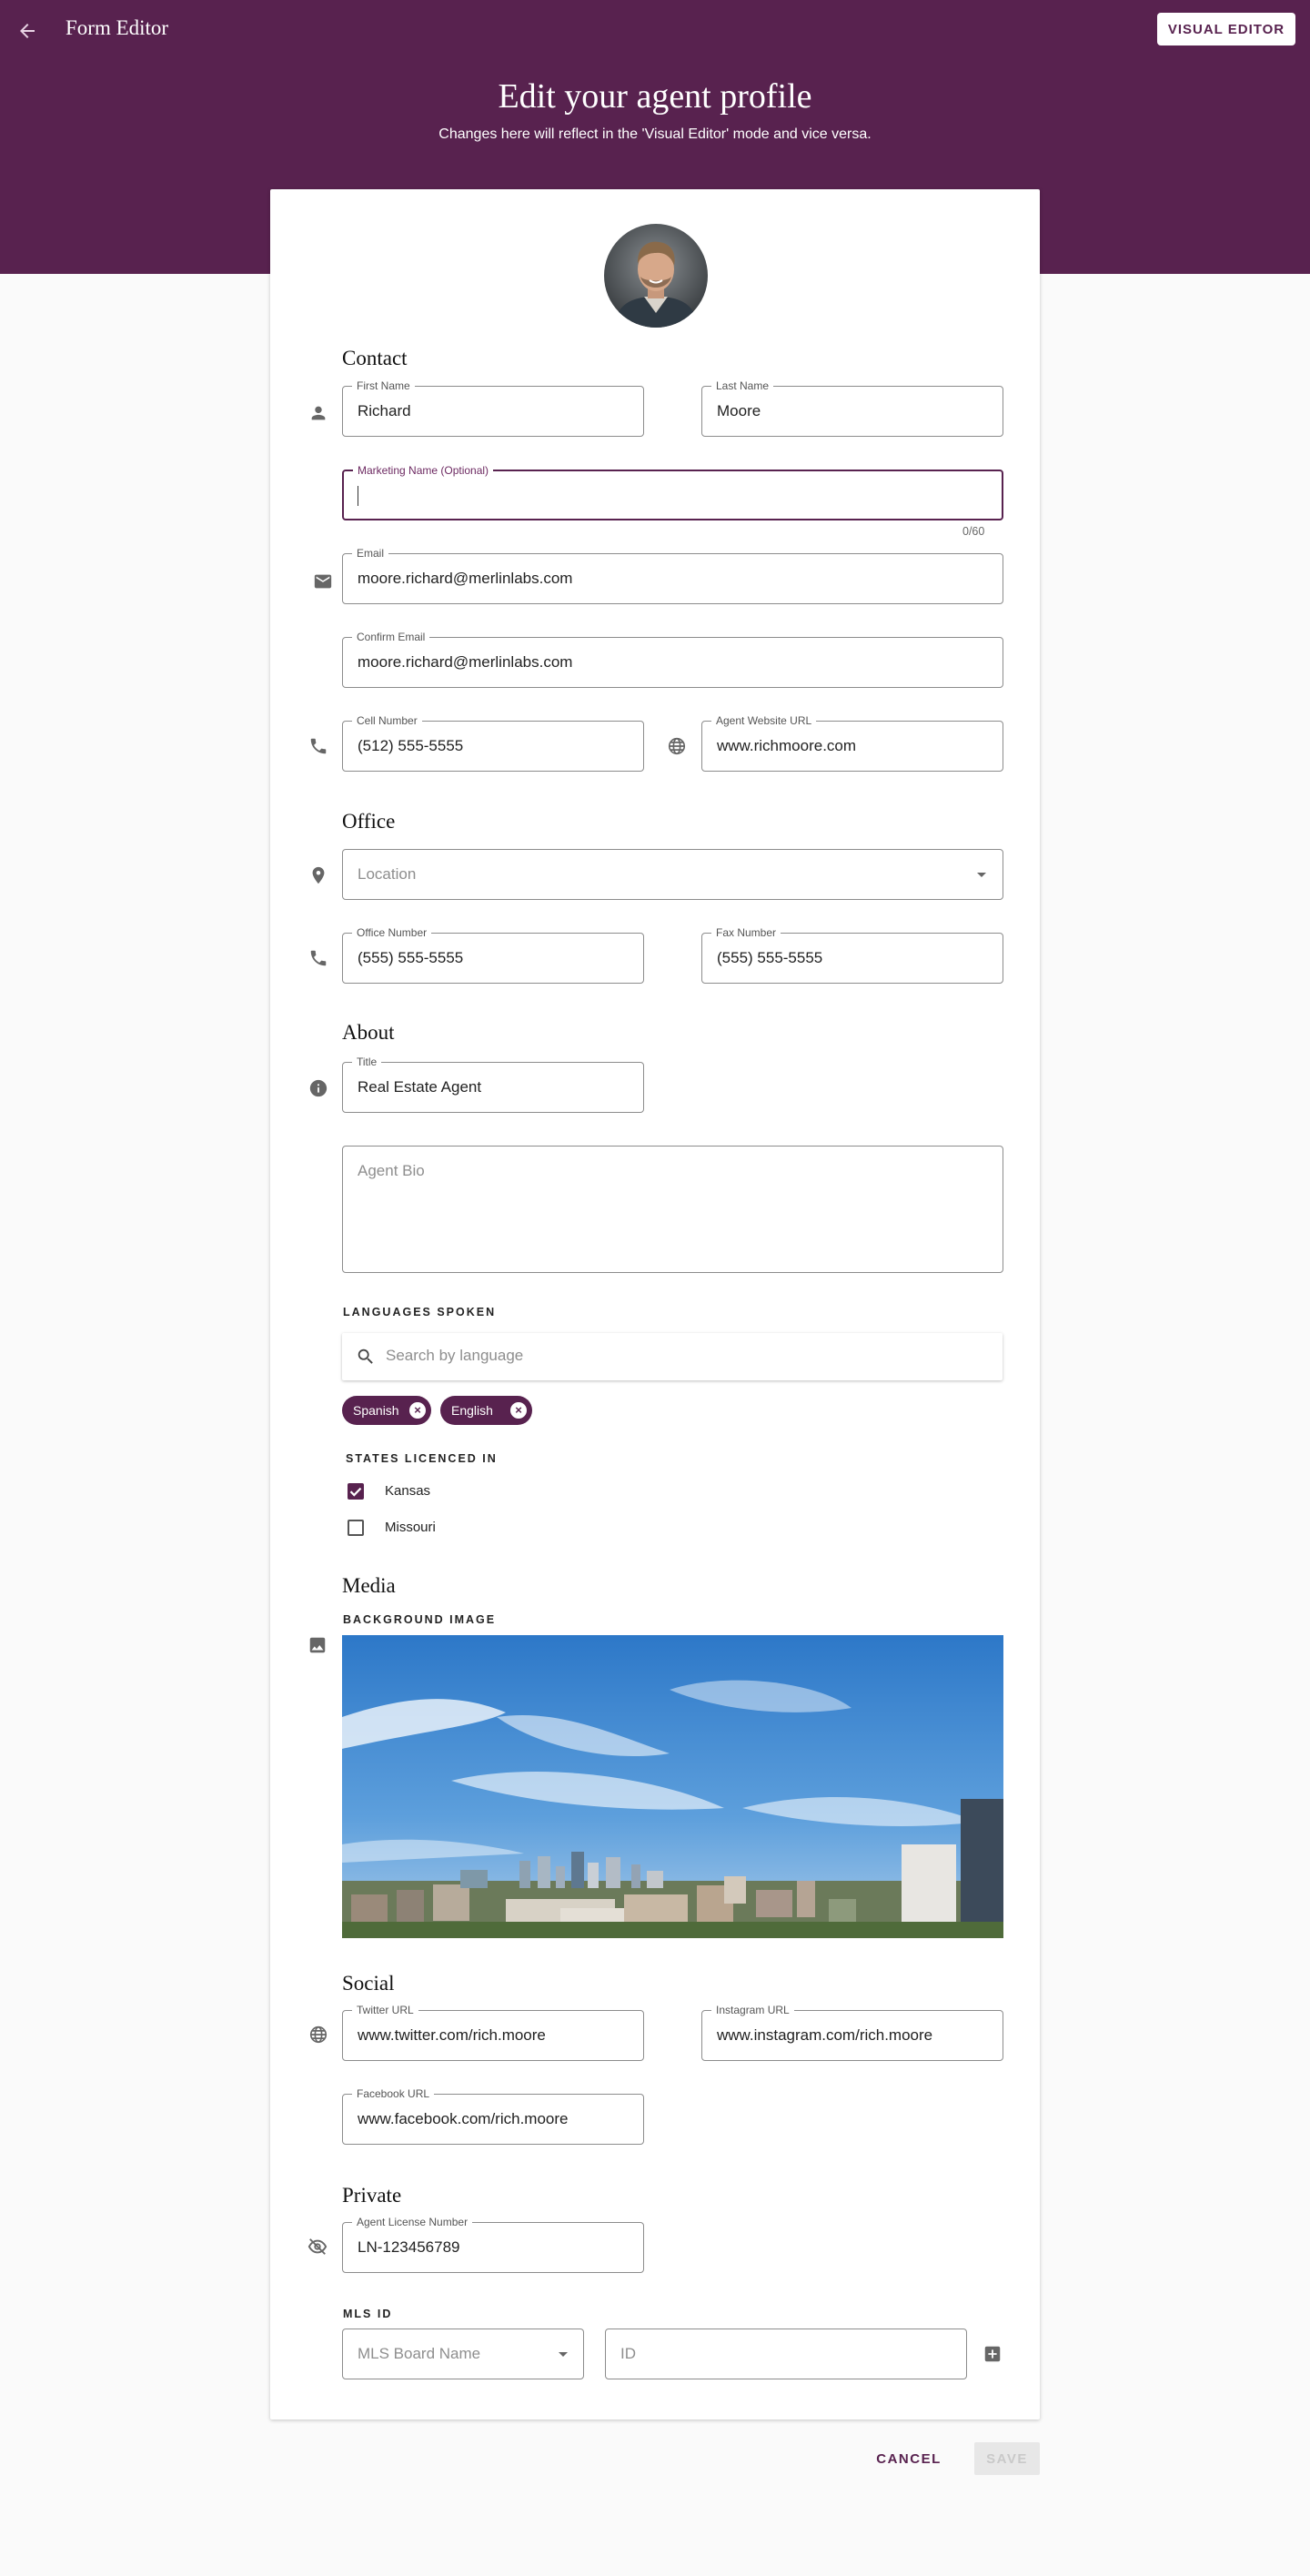  What do you see at coordinates (423, 470) in the screenshot?
I see `marketing-name-label: Marketing Name (Optional)` at bounding box center [423, 470].